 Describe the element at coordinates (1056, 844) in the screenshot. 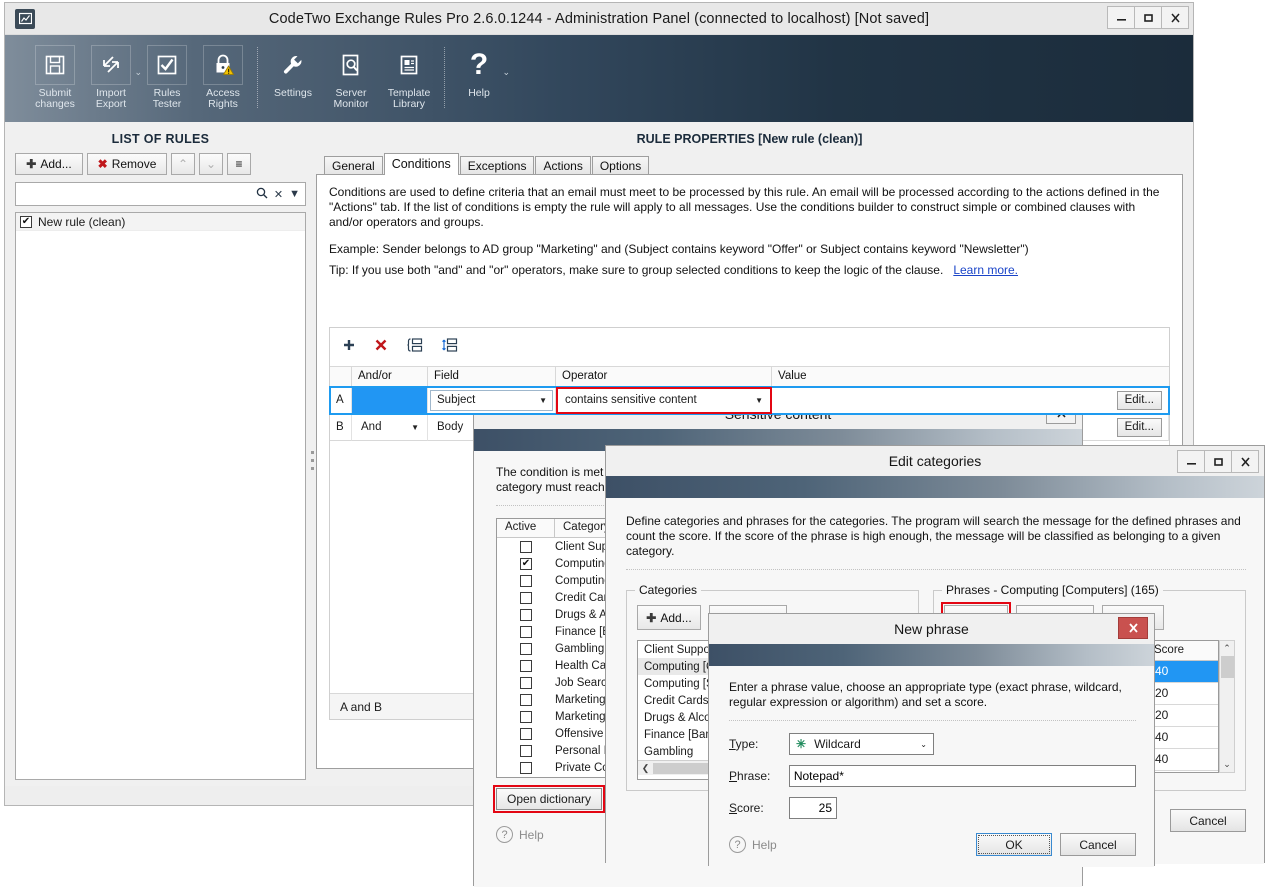

I see `new-phrase-buttons: OK Cancel` at that location.